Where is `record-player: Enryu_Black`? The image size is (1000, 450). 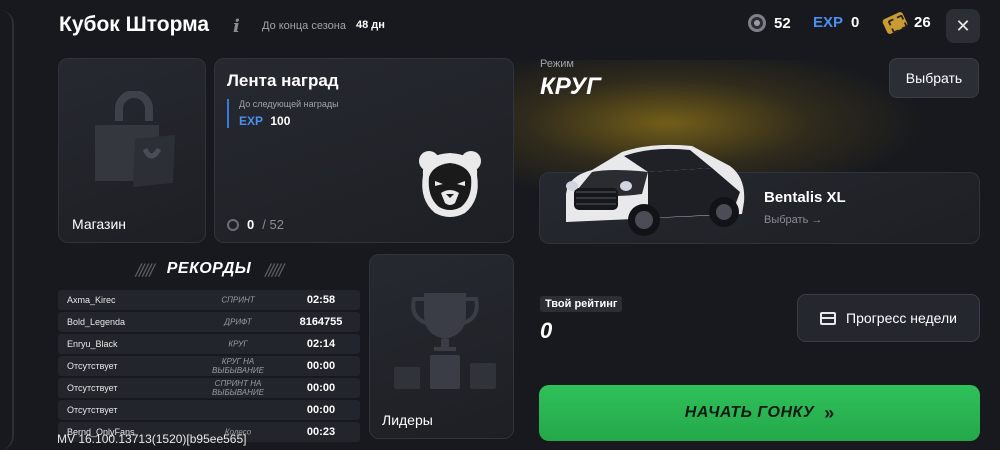 record-player: Enryu_Black is located at coordinates (92, 344).